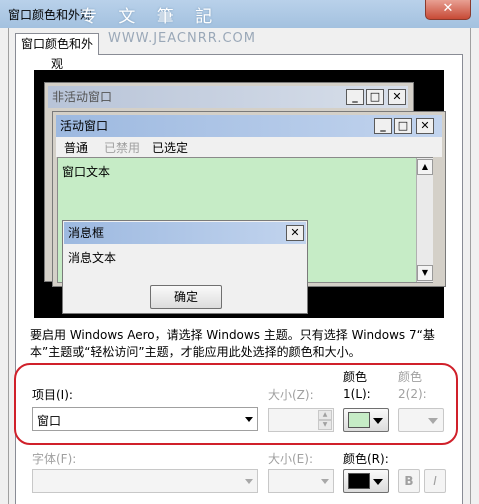  I want to click on color1-picker-button, so click(366, 420).